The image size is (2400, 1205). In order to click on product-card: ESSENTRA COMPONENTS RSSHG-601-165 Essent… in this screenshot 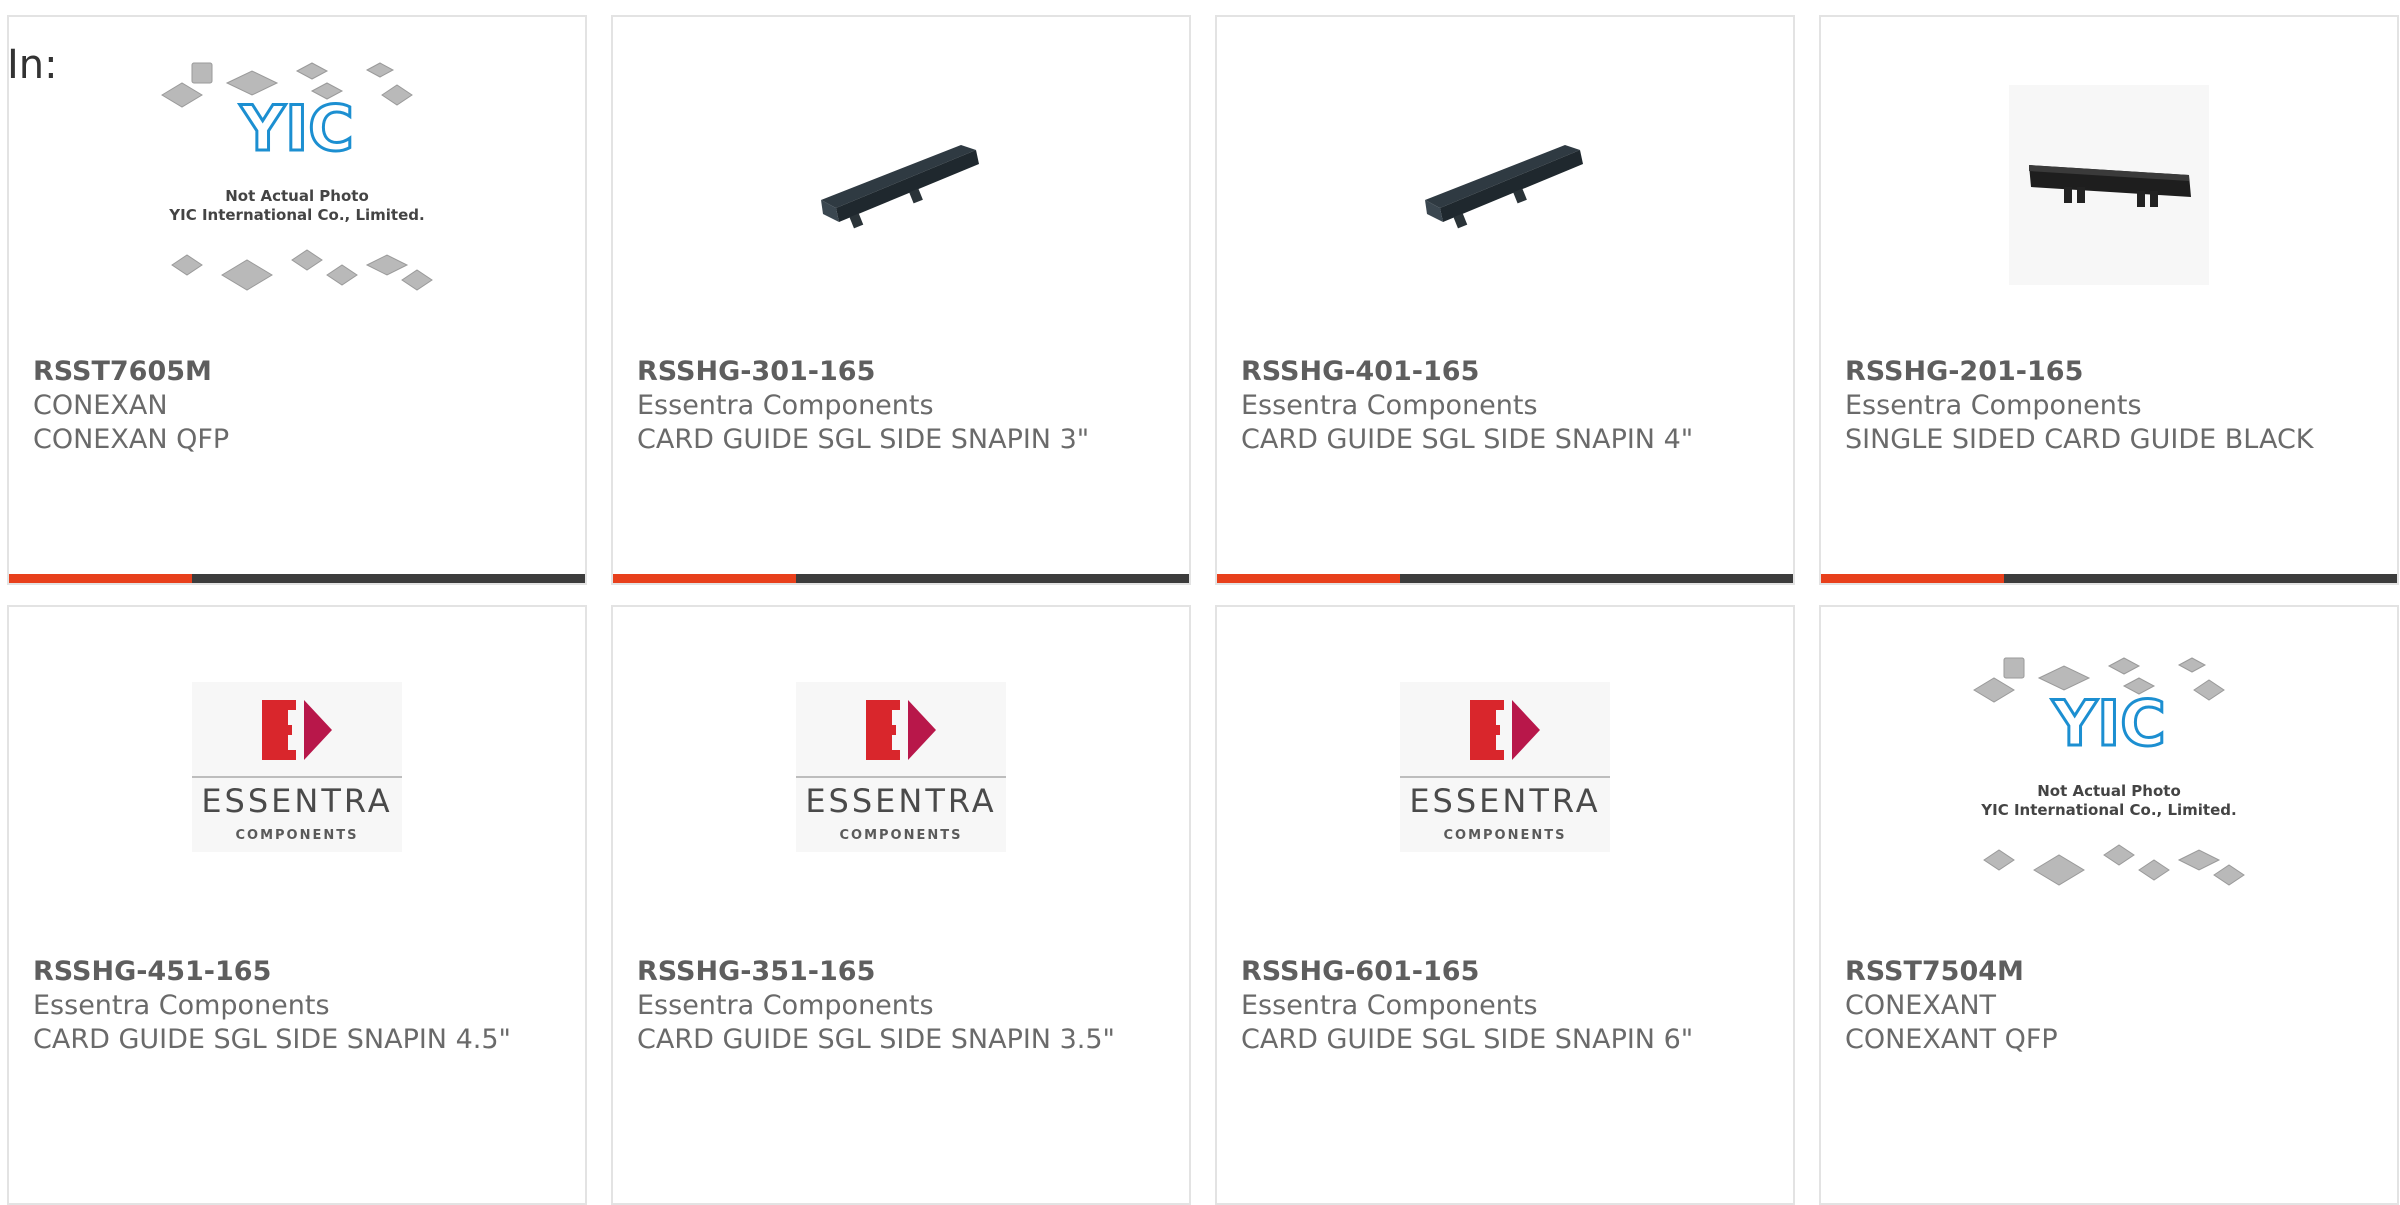, I will do `click(1505, 905)`.